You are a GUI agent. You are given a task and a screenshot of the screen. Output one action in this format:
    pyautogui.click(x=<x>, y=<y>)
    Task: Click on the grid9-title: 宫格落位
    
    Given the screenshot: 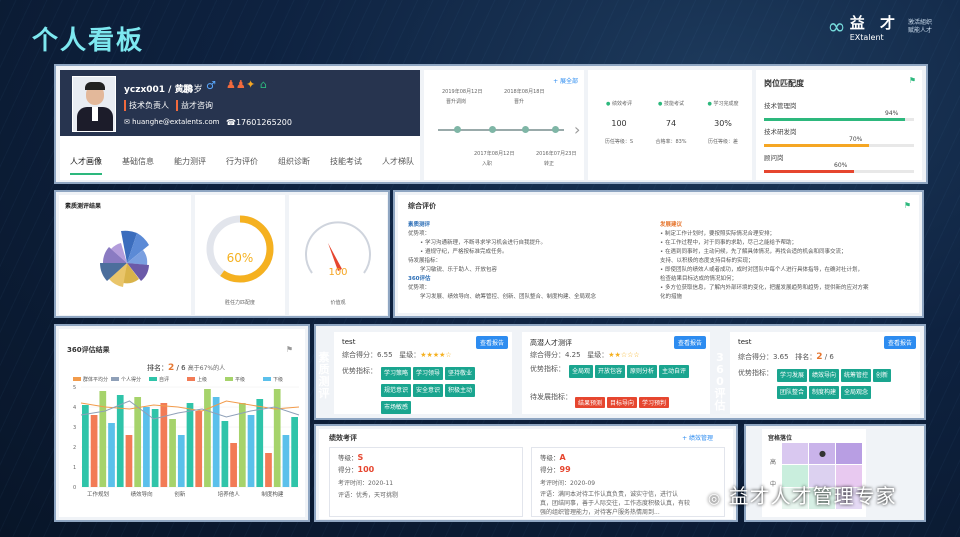 What is the action you would take?
    pyautogui.click(x=780, y=438)
    